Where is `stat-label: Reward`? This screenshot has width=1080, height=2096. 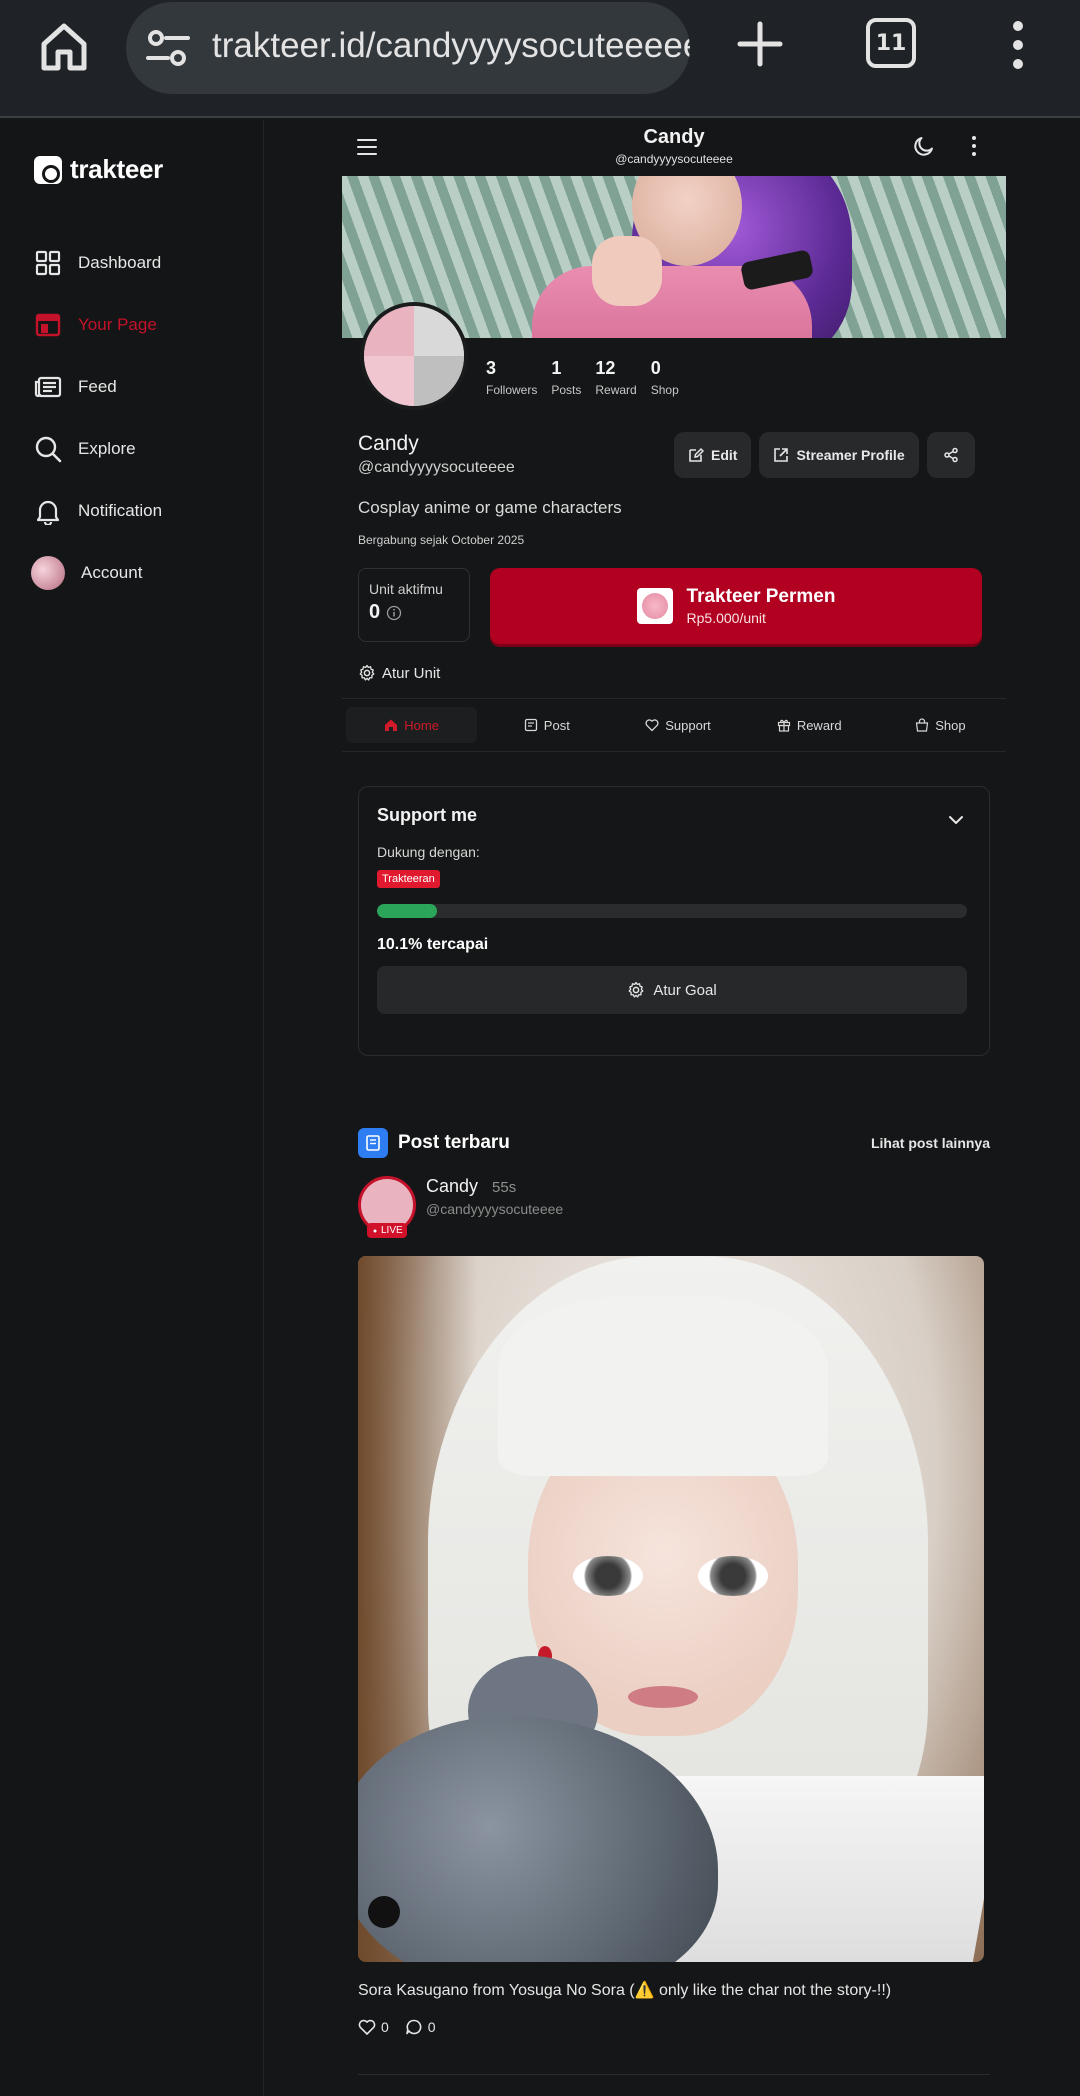
stat-label: Reward is located at coordinates (616, 390).